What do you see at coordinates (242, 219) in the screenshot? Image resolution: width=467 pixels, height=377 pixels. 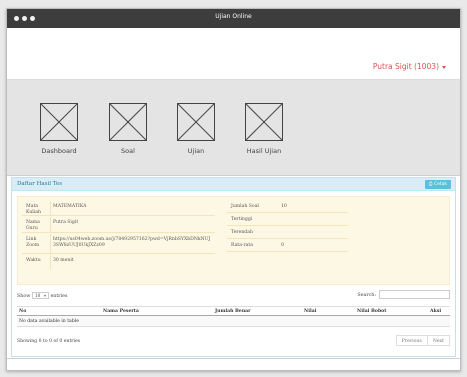 I see `info-label: Tertinggi` at bounding box center [242, 219].